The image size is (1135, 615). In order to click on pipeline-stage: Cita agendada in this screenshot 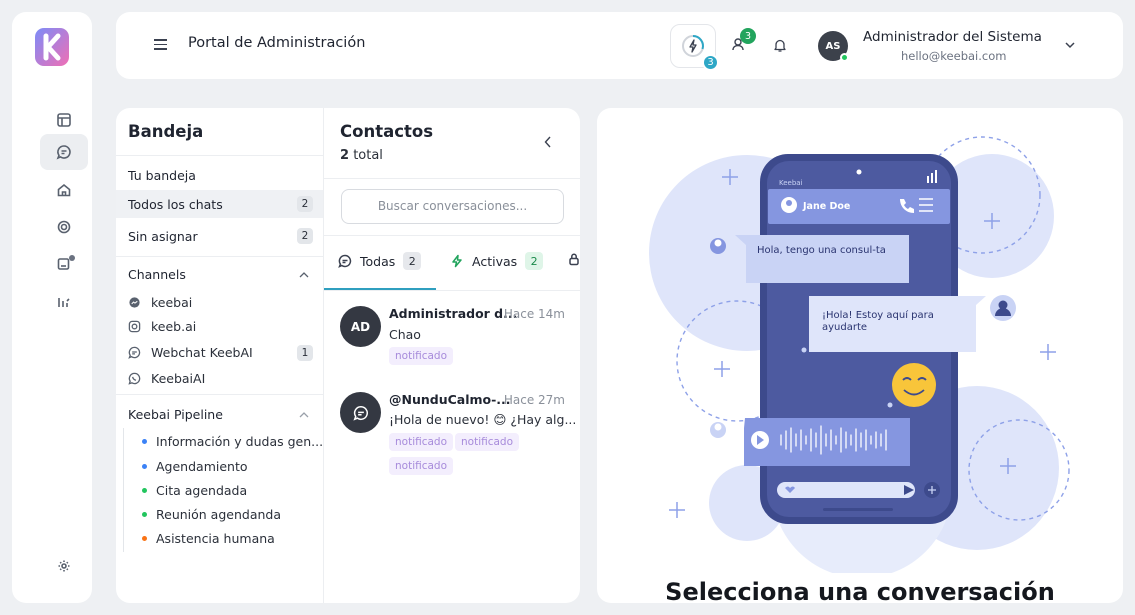, I will do `click(194, 490)`.